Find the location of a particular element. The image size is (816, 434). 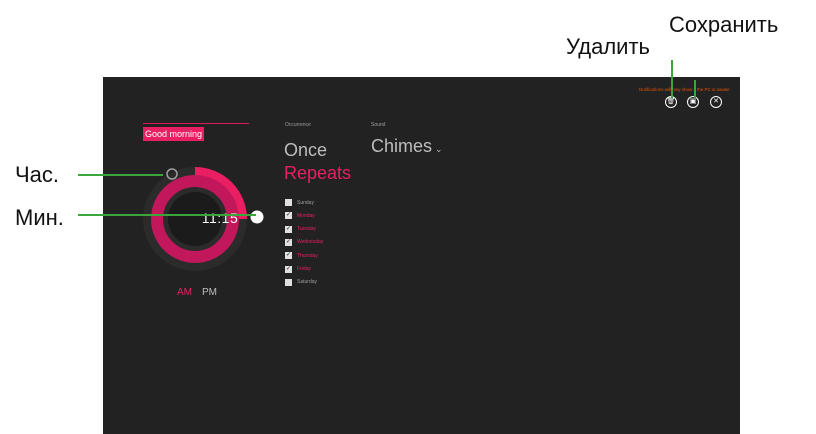

save-icon: ▣ is located at coordinates (693, 101).